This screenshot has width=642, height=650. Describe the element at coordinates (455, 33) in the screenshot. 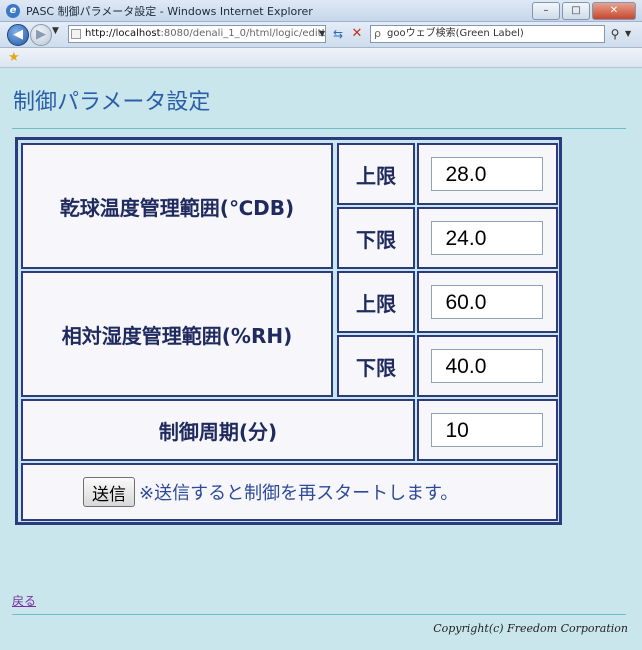

I see `search-placeholder: gooウェブ検索(Green Label)` at that location.